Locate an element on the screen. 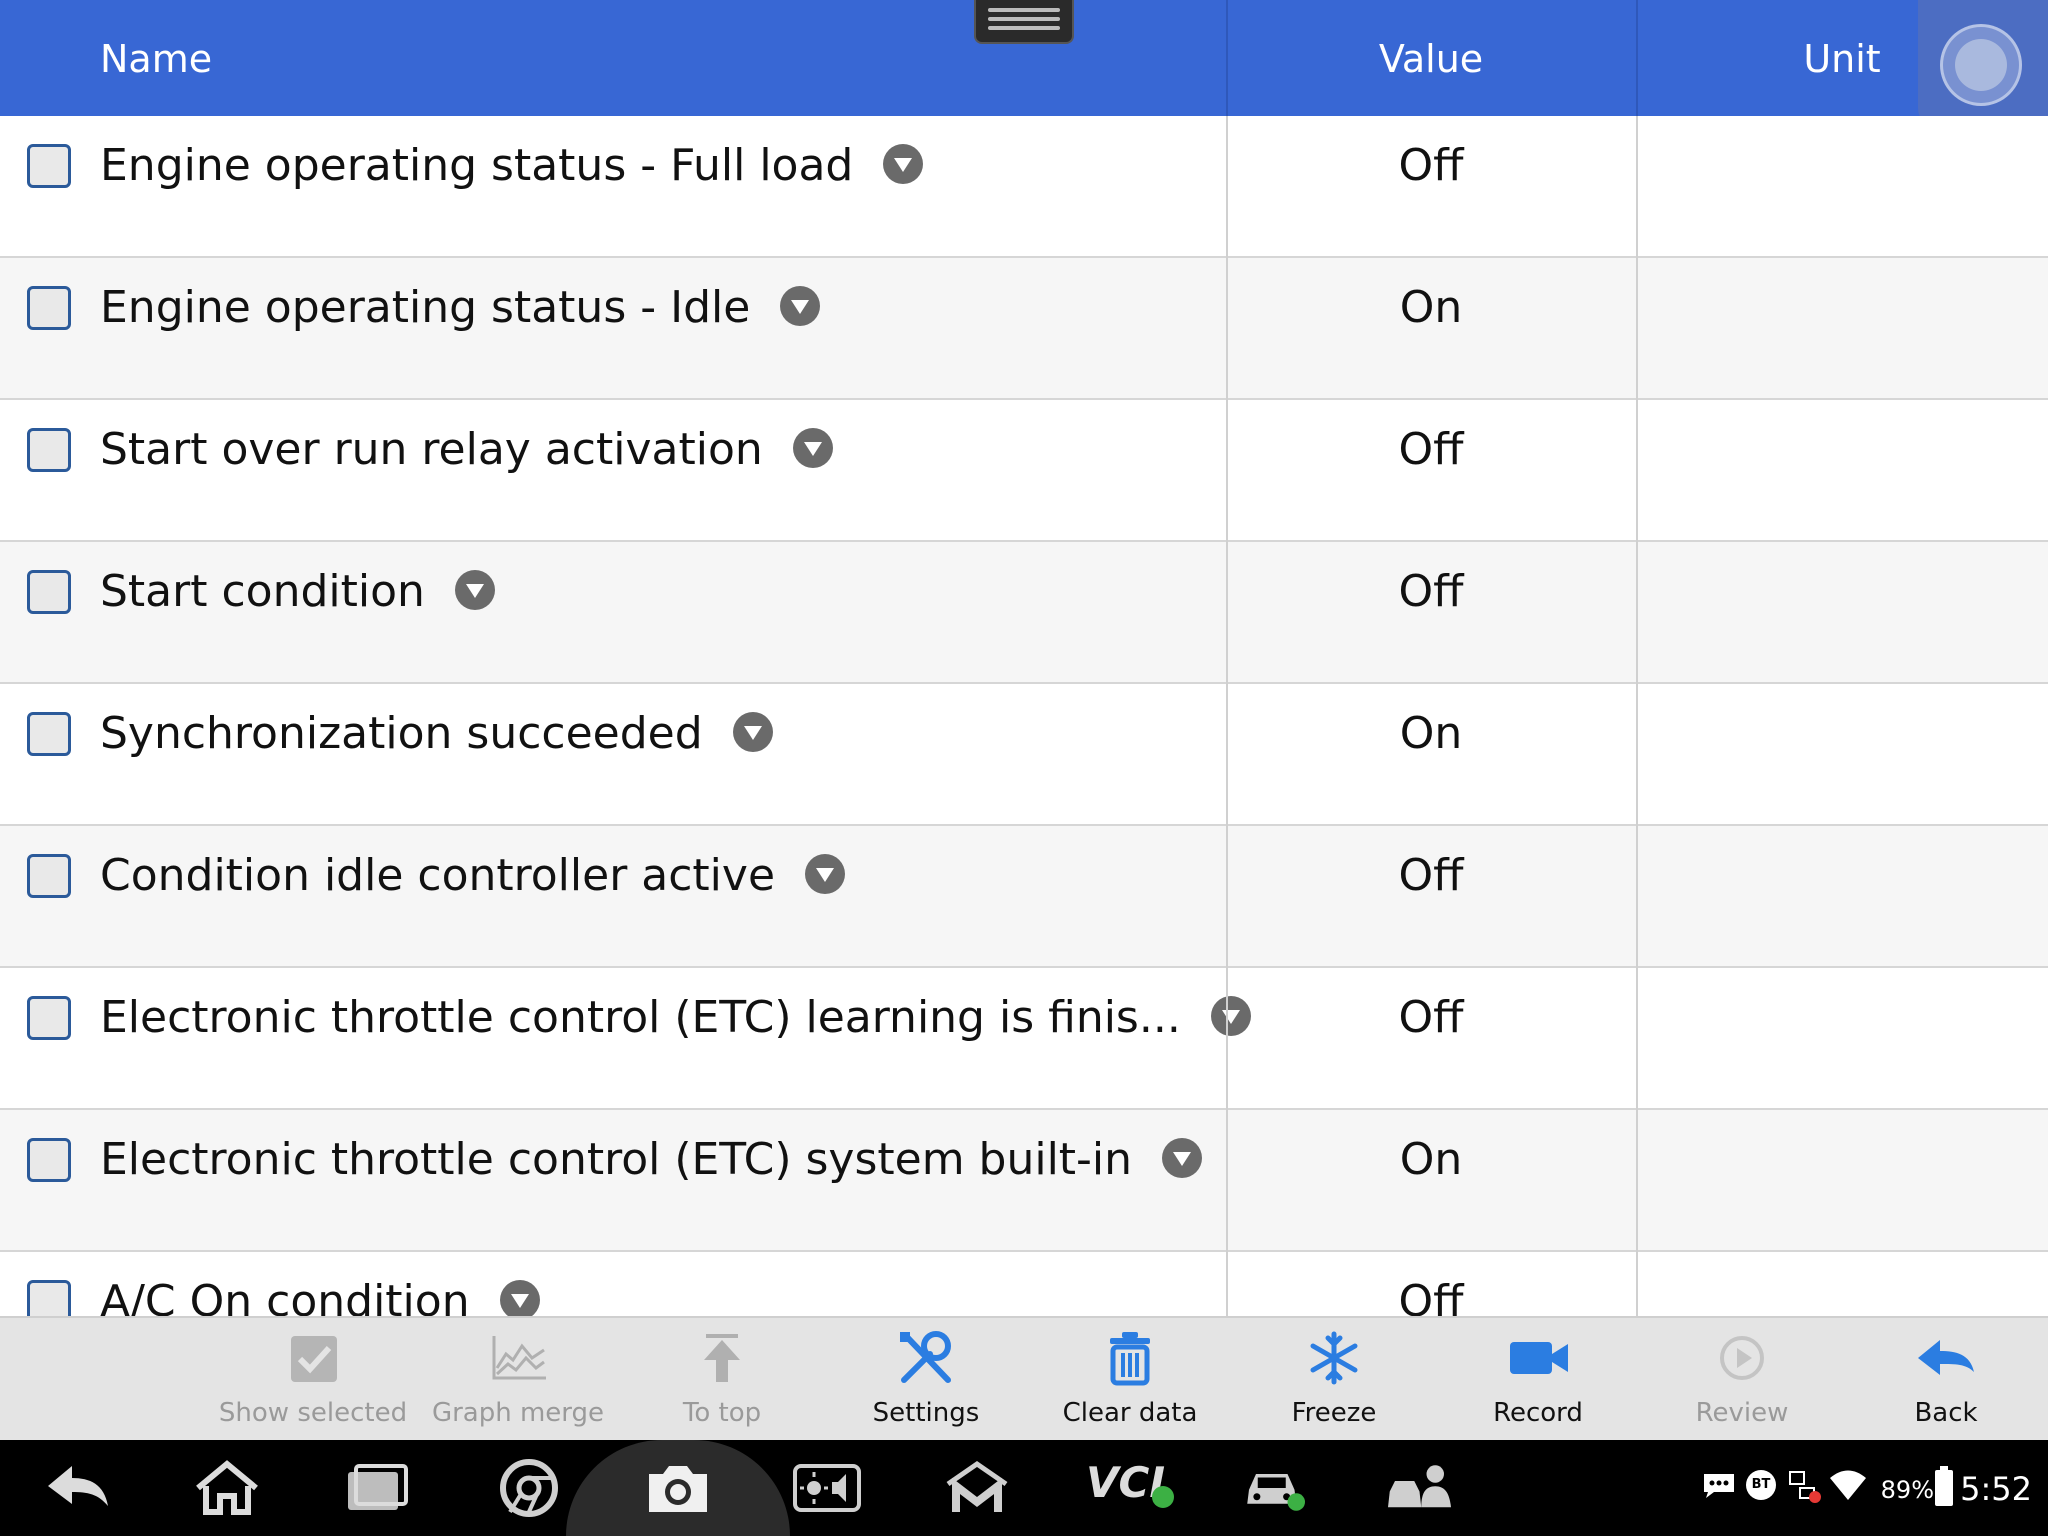 This screenshot has height=1536, width=2048. pull-down-handle is located at coordinates (1024, 22).